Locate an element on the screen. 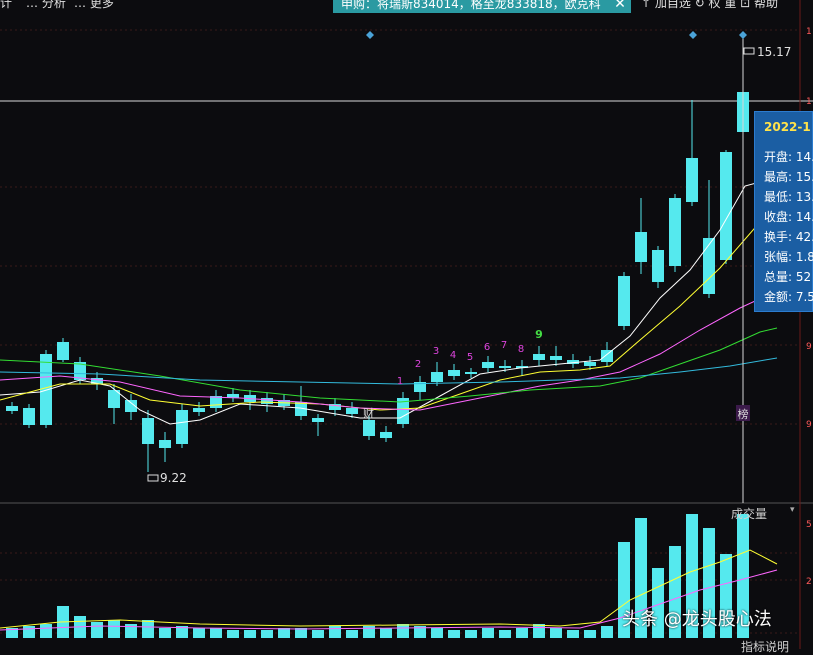 This screenshot has height=655, width=813. tooltip-row: 换手: 42. is located at coordinates (788, 237).